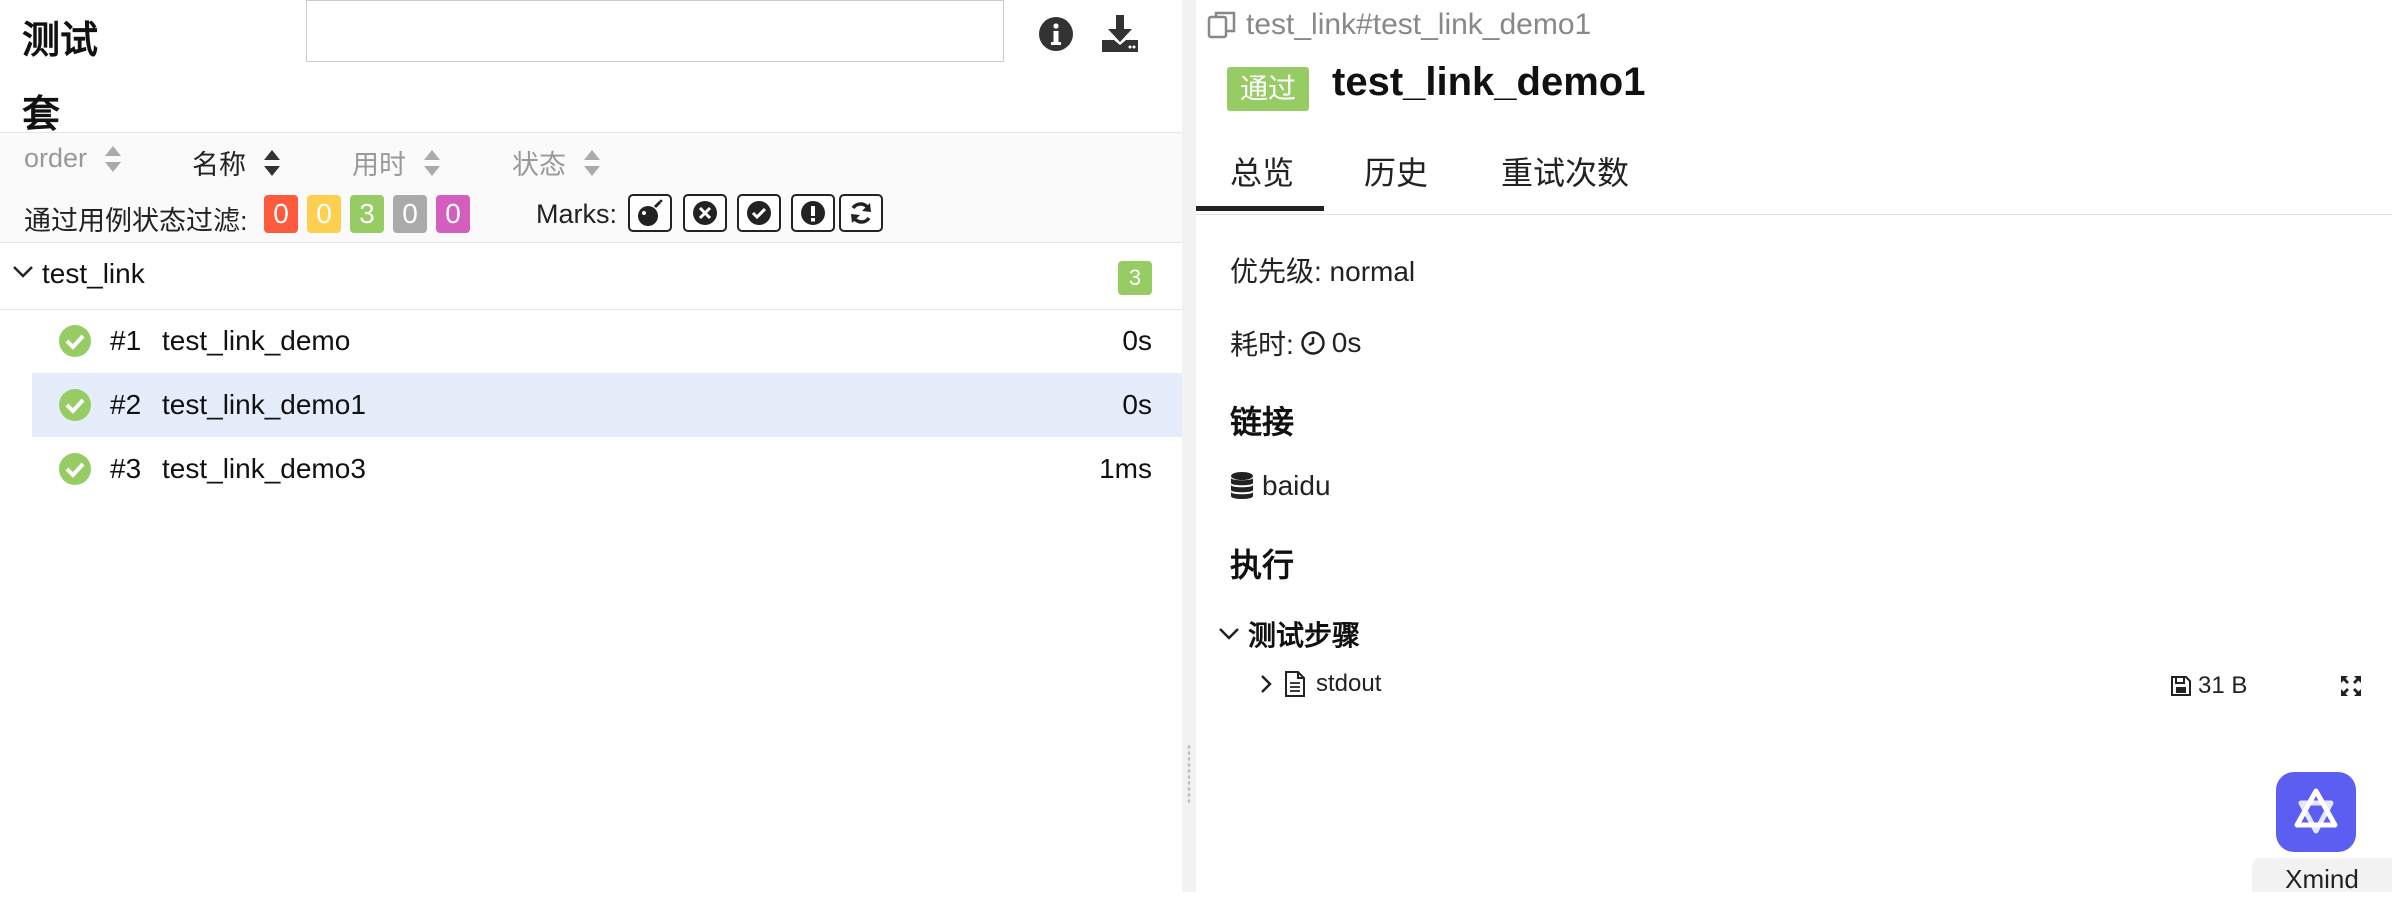 This screenshot has width=2392, height=900. Describe the element at coordinates (1125, 468) in the screenshot. I see `test-duration: 1ms` at that location.